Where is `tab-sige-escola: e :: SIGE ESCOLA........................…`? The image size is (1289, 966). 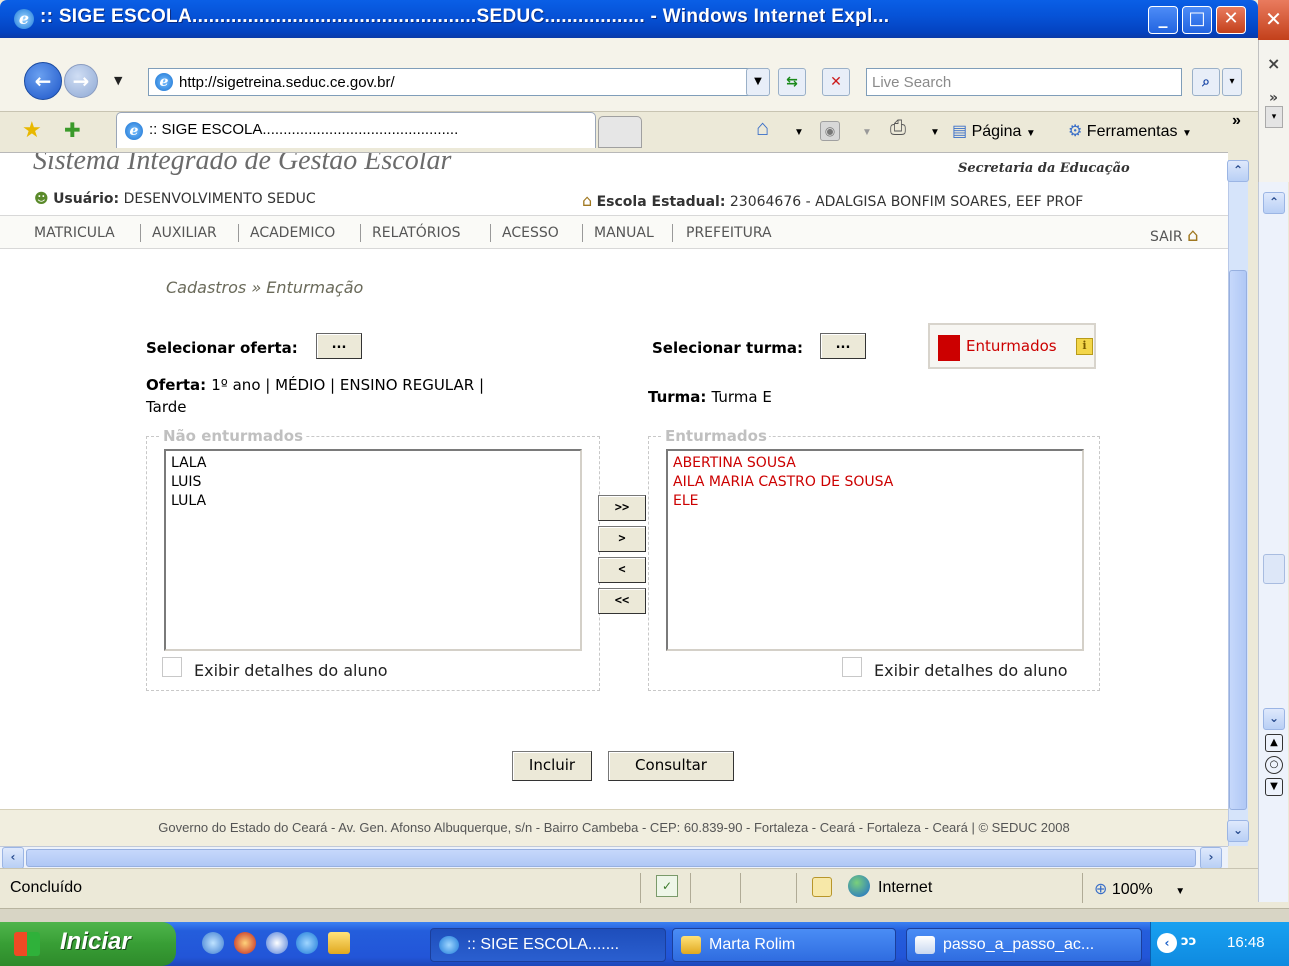 tab-sige-escola: e :: SIGE ESCOLA........................… is located at coordinates (356, 130).